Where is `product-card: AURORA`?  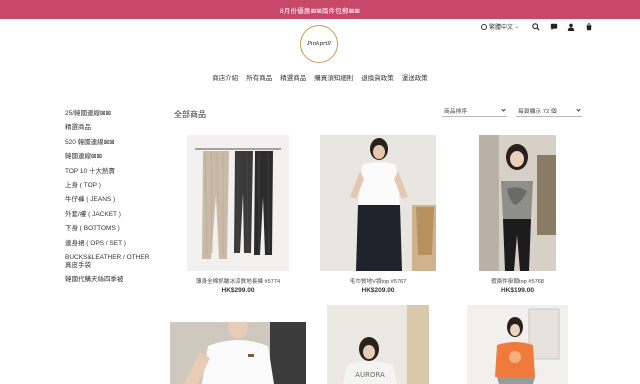
product-card: AURORA is located at coordinates (378, 344).